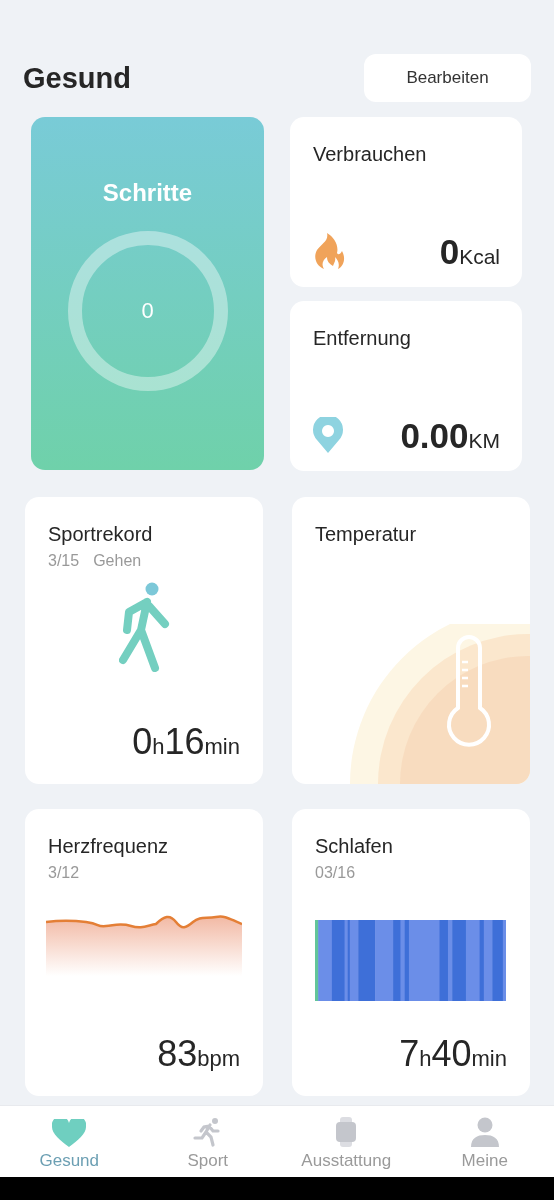  What do you see at coordinates (329, 251) in the screenshot?
I see `flame-icon` at bounding box center [329, 251].